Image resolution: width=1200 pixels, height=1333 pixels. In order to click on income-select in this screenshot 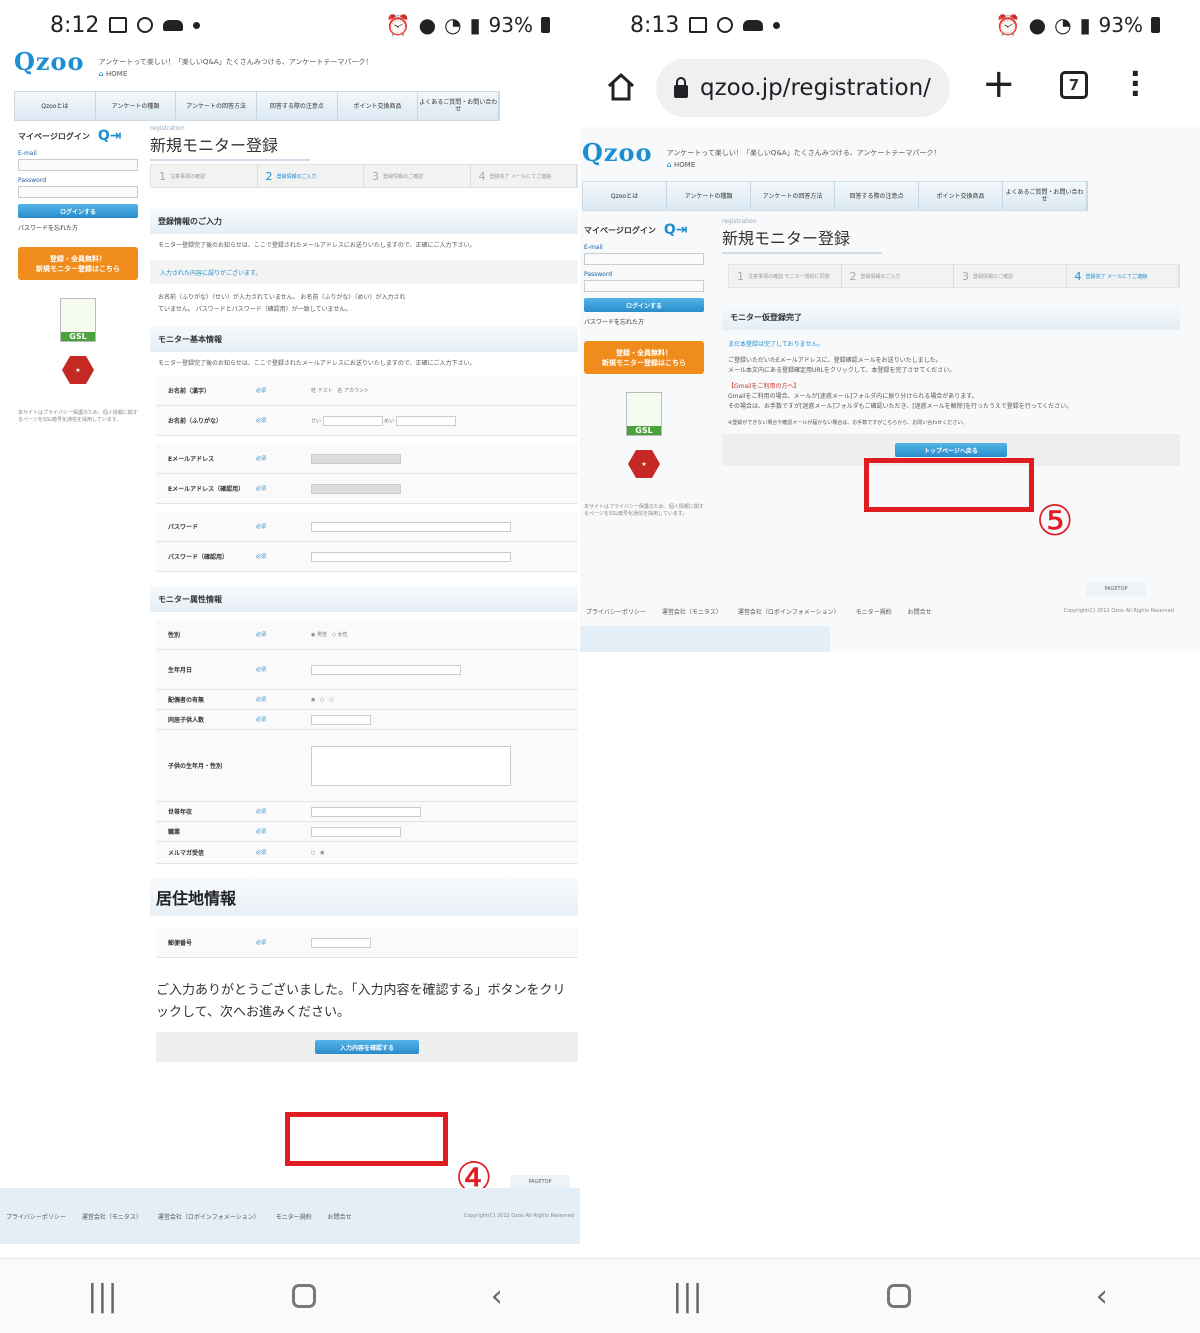, I will do `click(366, 811)`.